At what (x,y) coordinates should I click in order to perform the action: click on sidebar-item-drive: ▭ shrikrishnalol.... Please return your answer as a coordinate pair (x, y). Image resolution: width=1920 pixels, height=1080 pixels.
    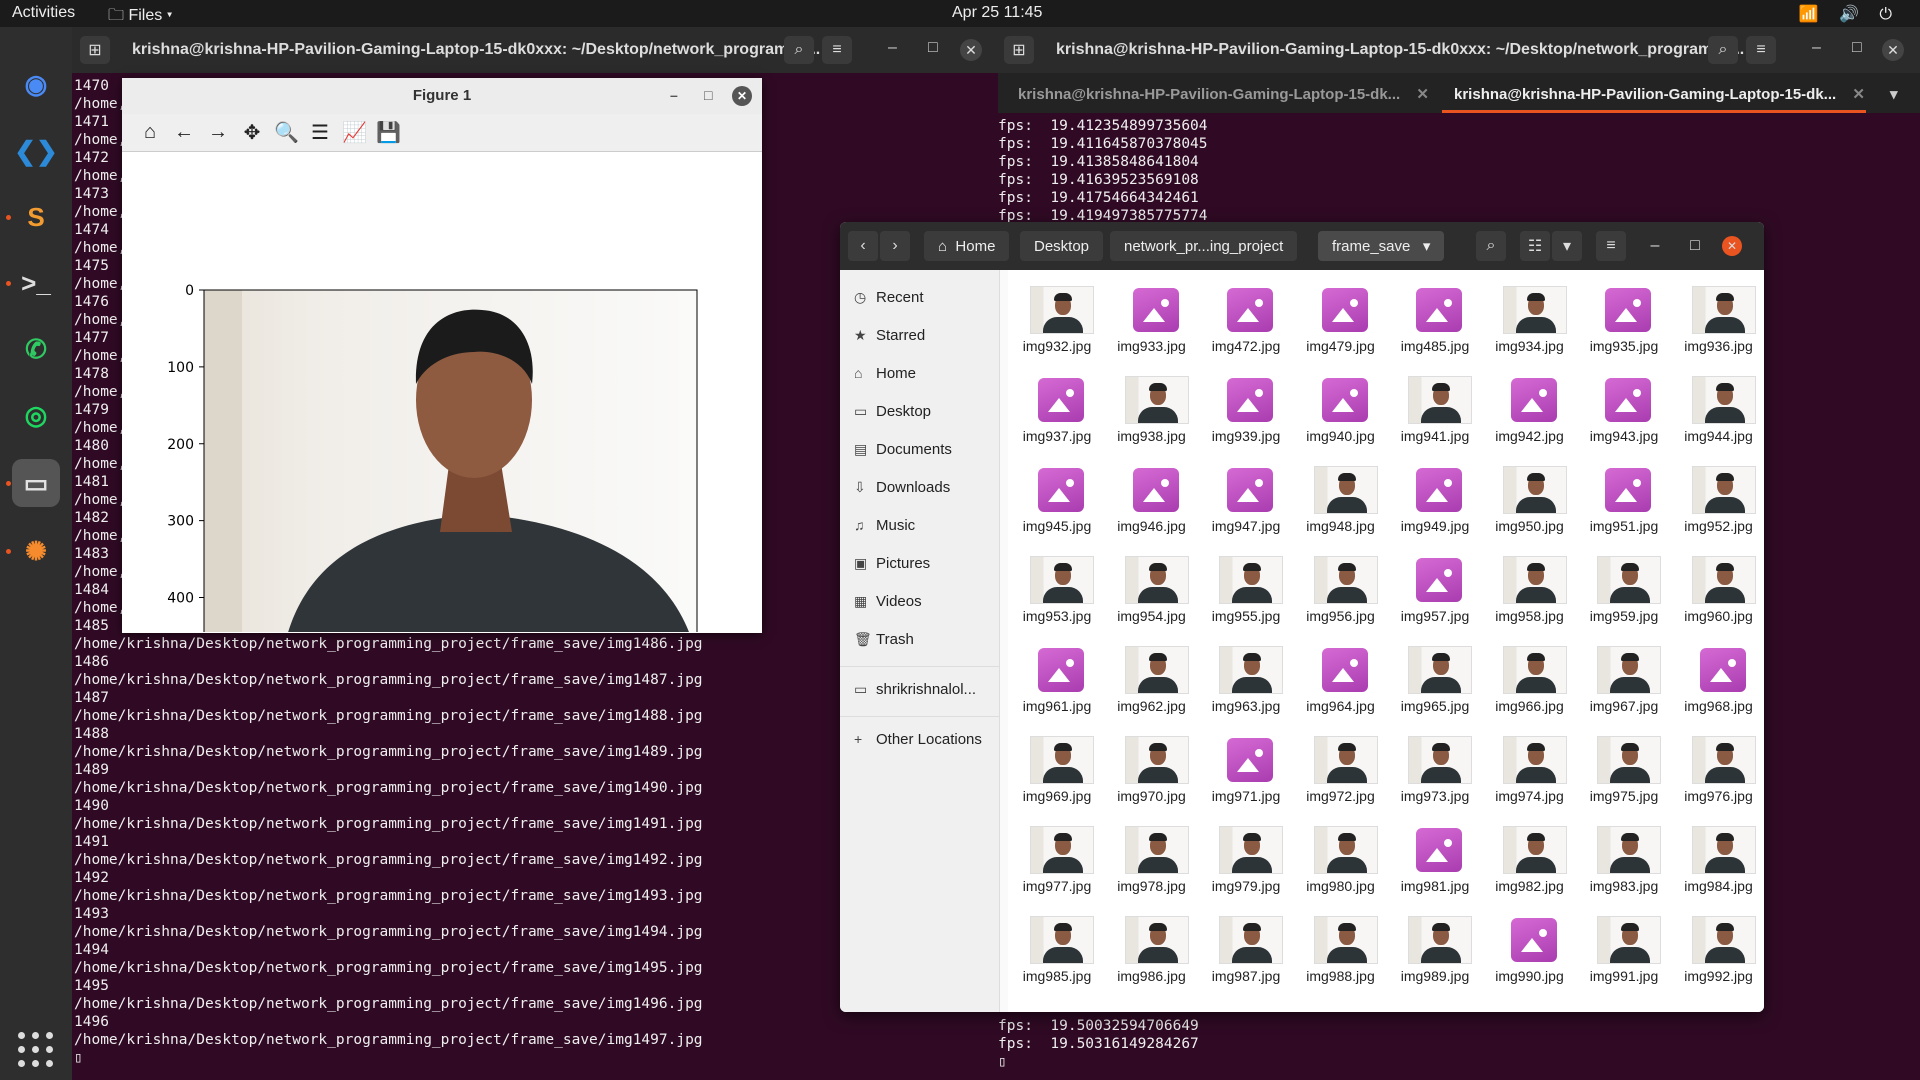
    Looking at the image, I should click on (915, 689).